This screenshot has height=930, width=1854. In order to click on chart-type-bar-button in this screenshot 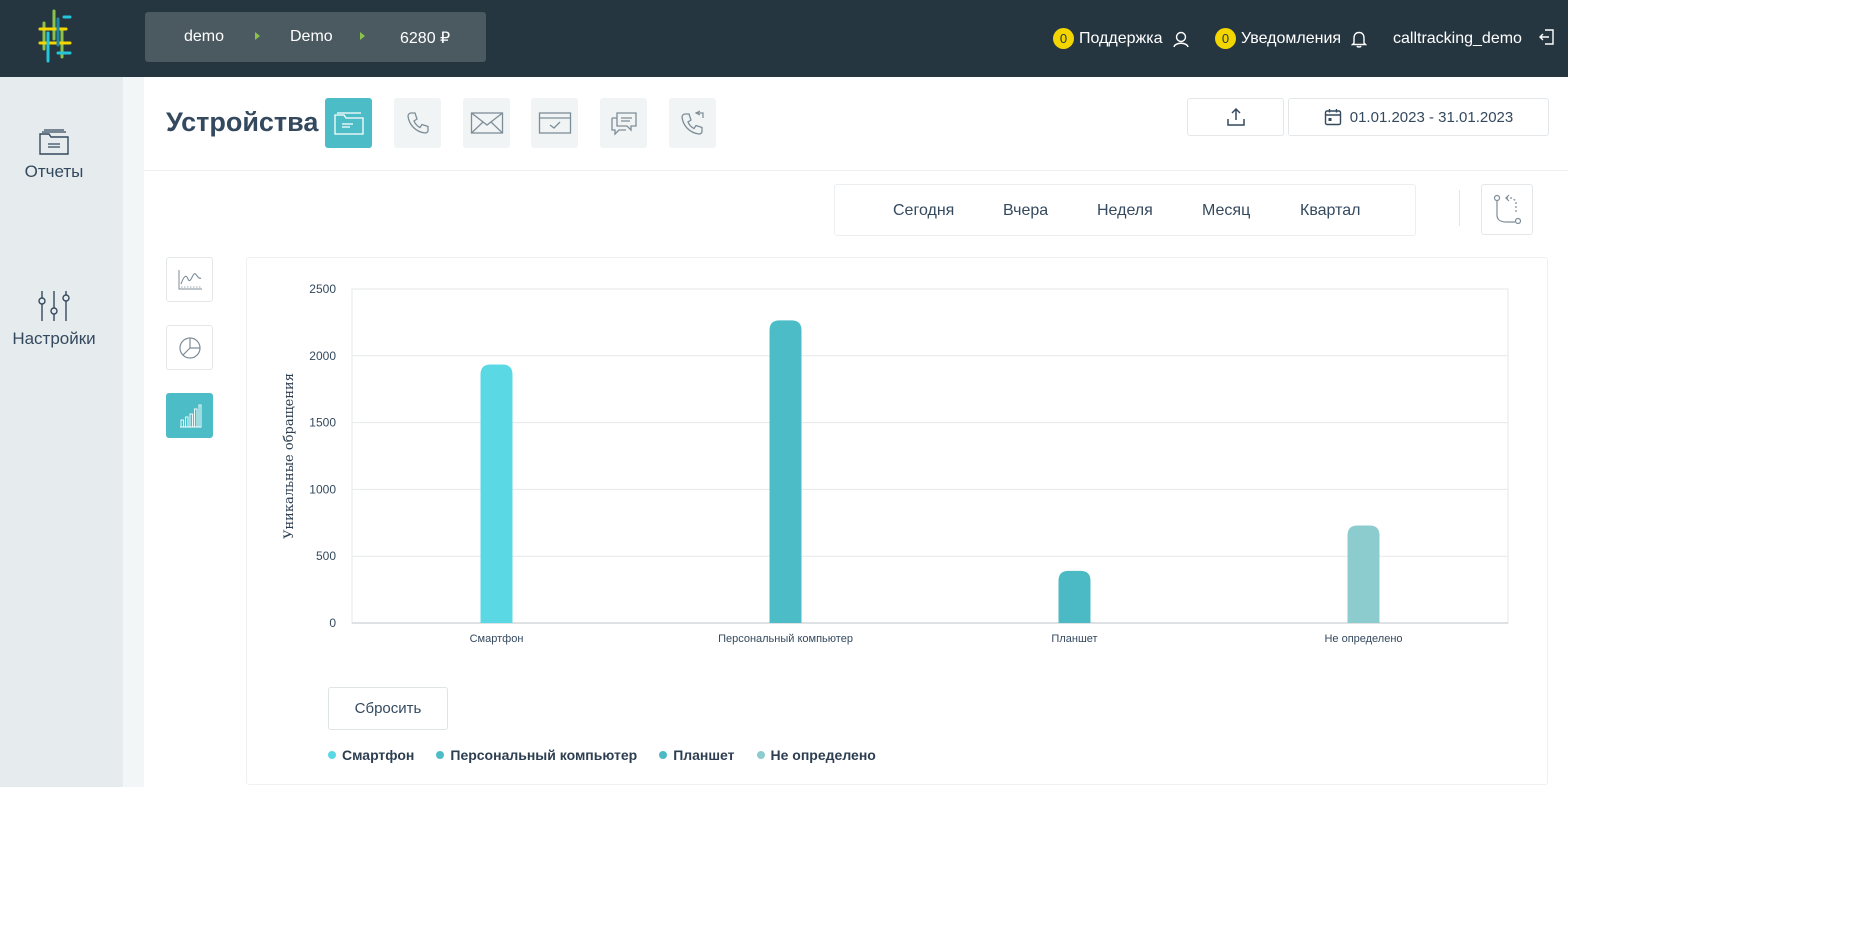, I will do `click(189, 415)`.